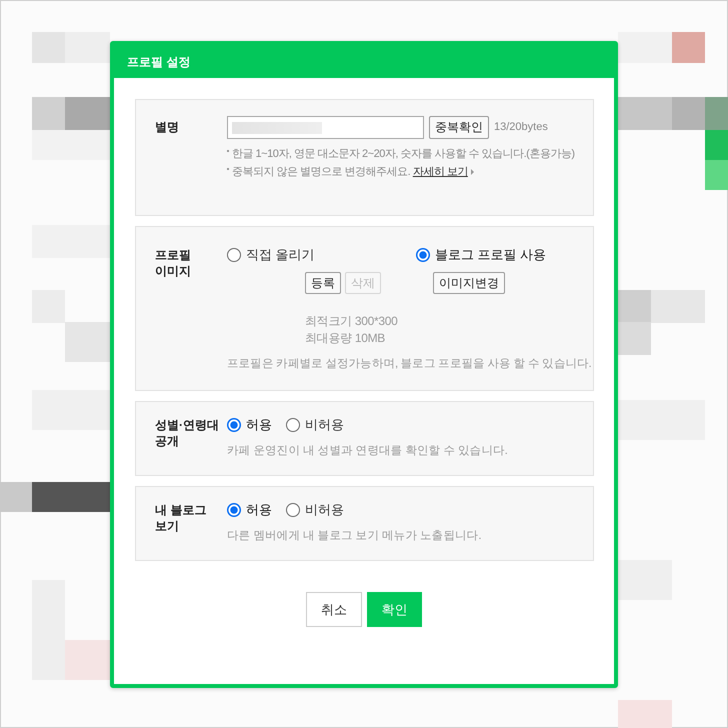 Image resolution: width=728 pixels, height=728 pixels. Describe the element at coordinates (354, 536) in the screenshot. I see `note-text: 다른 멤버에게 내 블로그 보기 메뉴가 노출됩니다.` at that location.